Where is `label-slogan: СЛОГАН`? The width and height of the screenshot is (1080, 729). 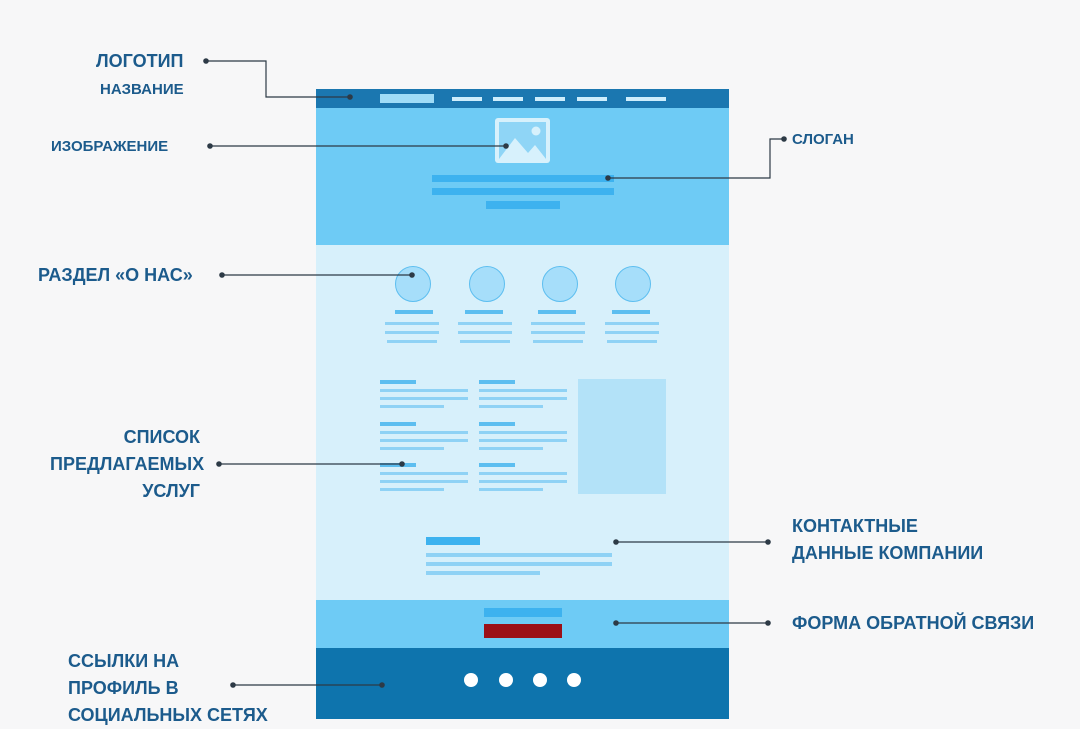
label-slogan: СЛОГАН is located at coordinates (823, 139).